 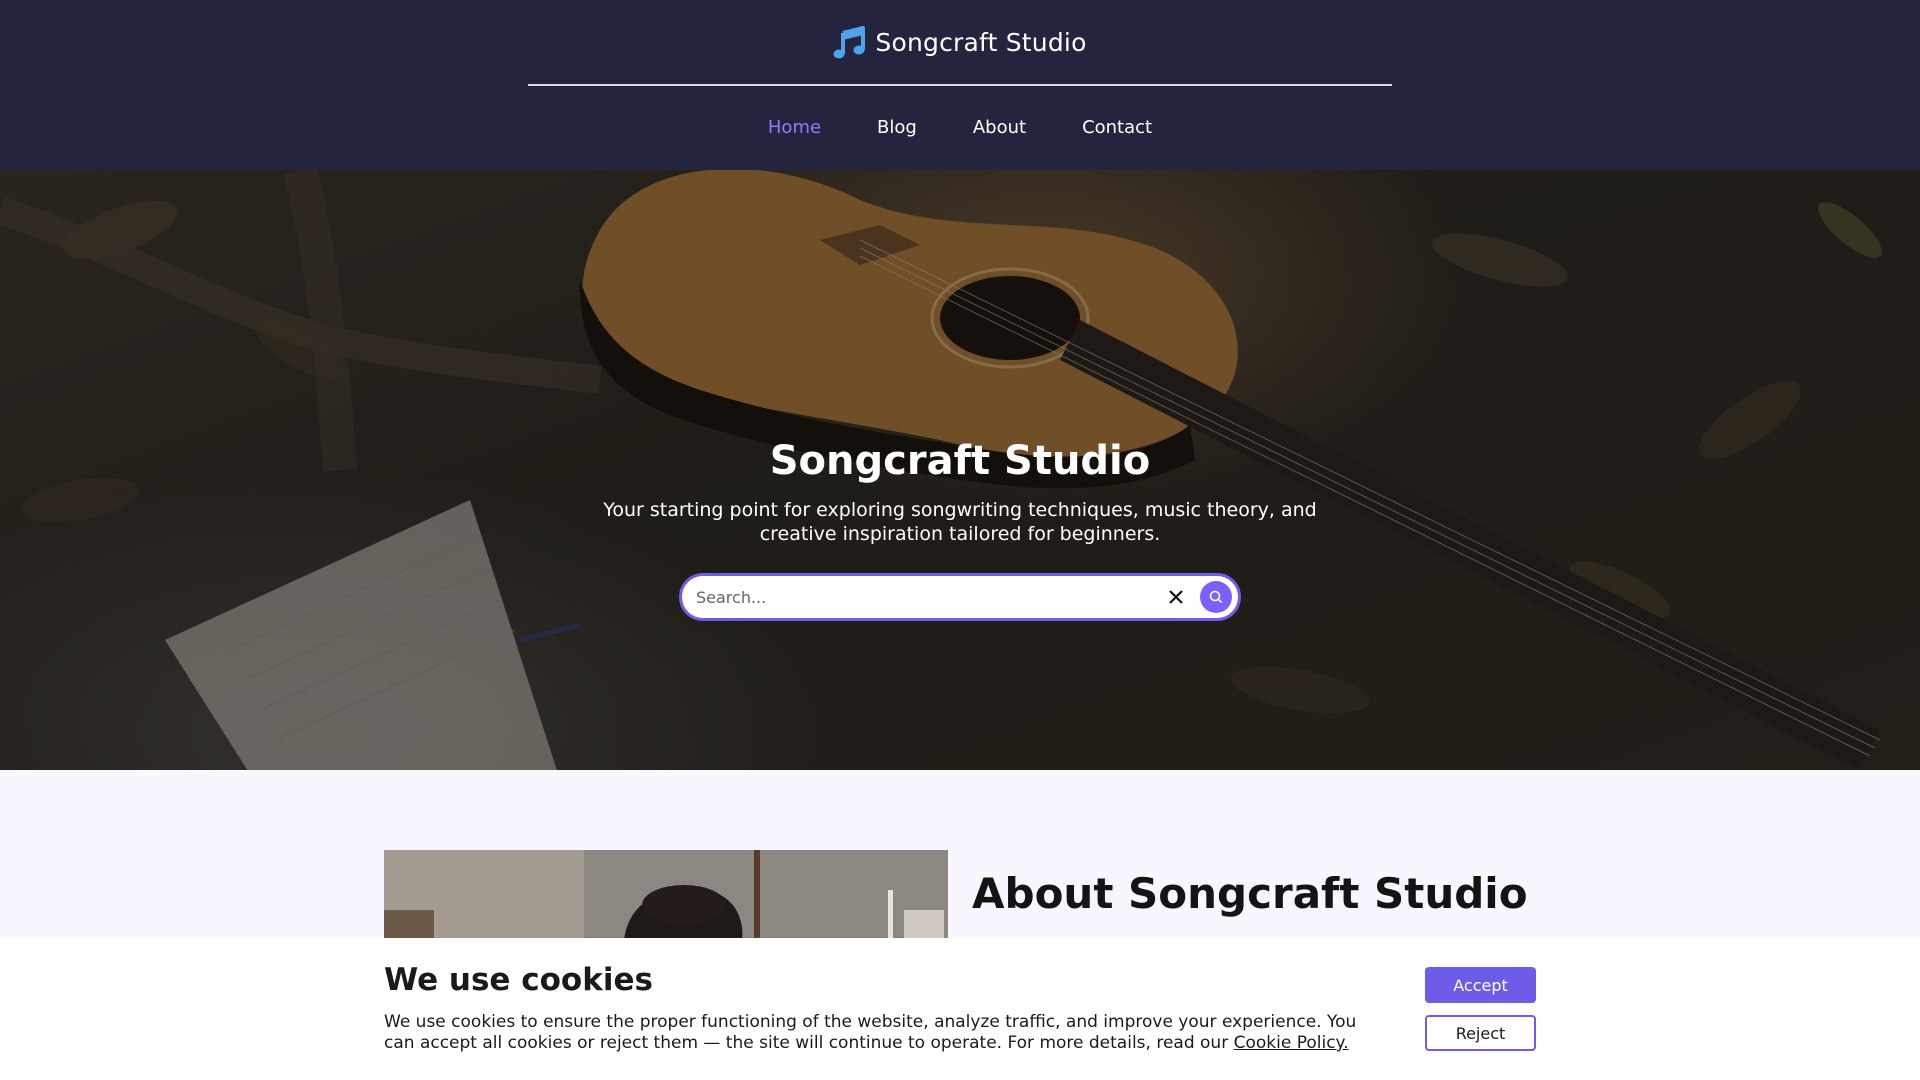 I want to click on music-note-icon, so click(x=849, y=42).